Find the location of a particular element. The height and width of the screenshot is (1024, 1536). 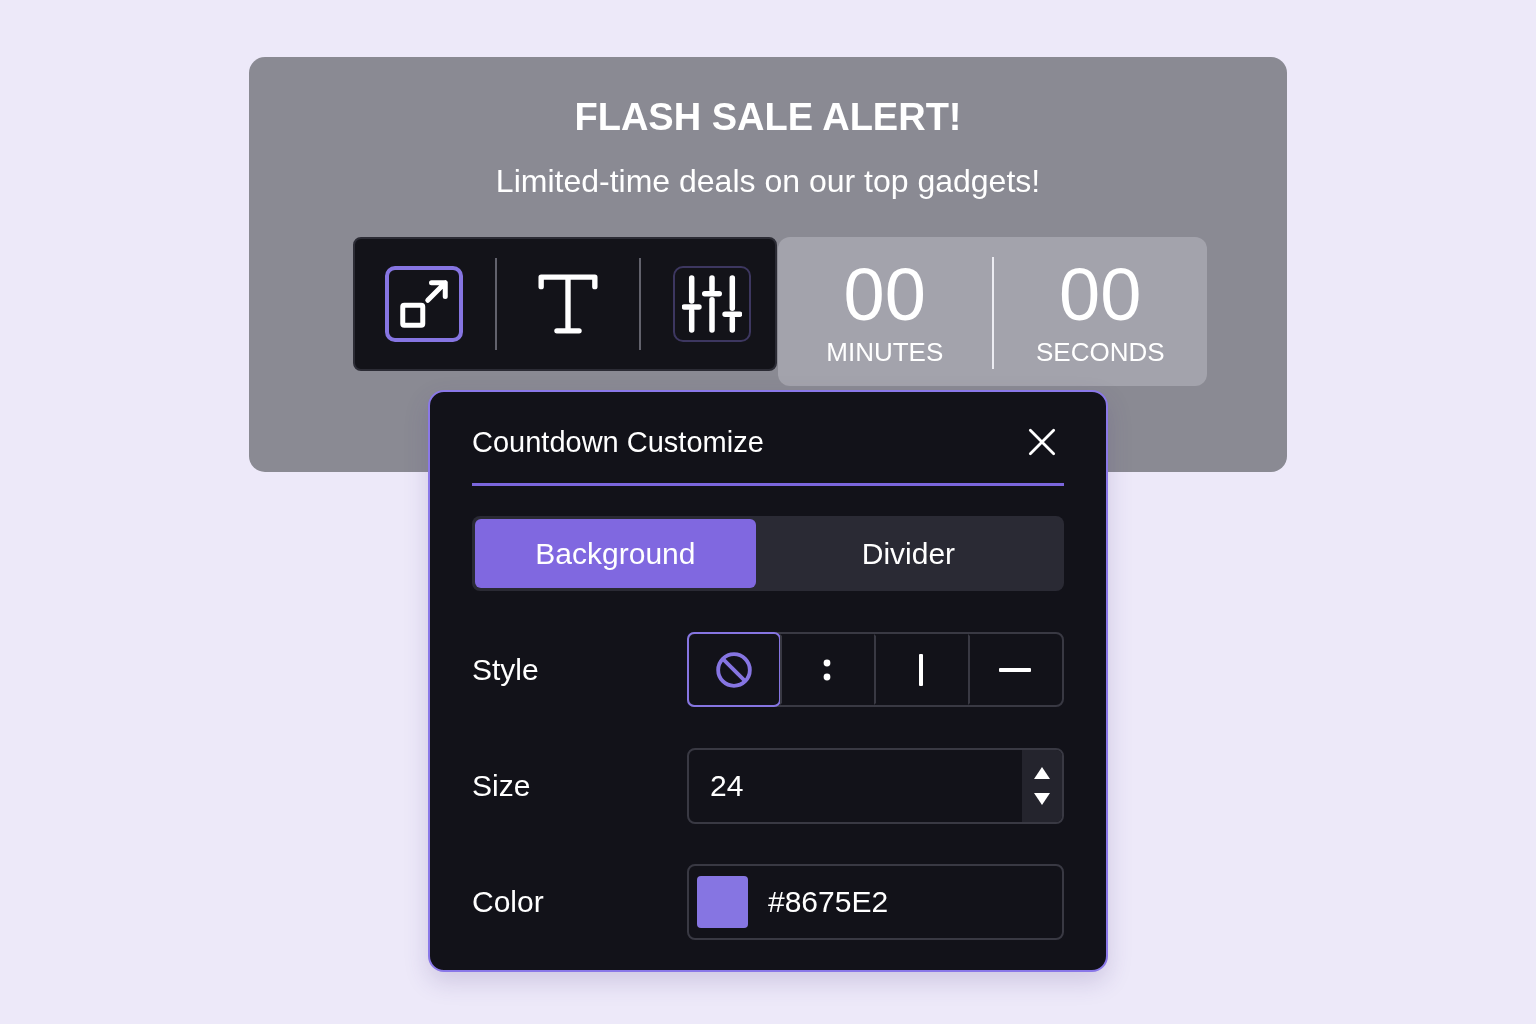

style-option is located at coordinates (734, 669).